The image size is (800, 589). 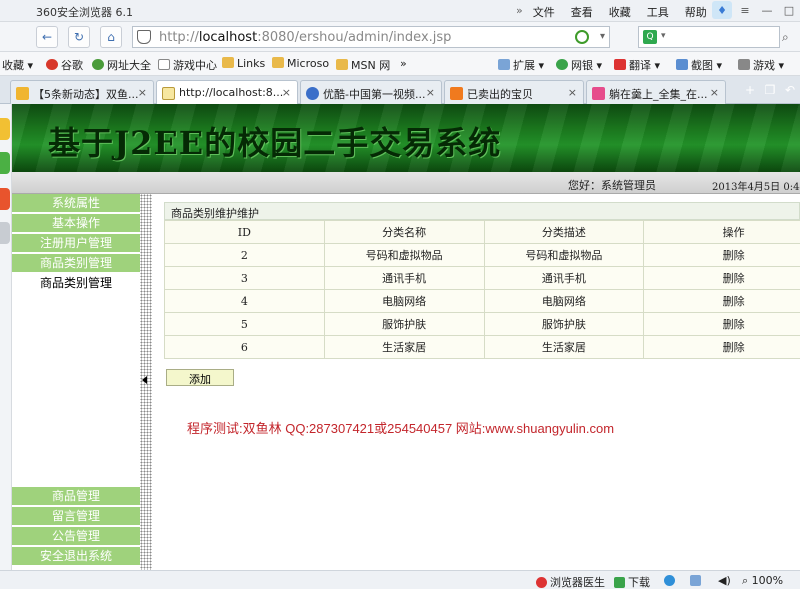 What do you see at coordinates (637, 65) in the screenshot?
I see `toolbar-translate: 翻译 ▾` at bounding box center [637, 65].